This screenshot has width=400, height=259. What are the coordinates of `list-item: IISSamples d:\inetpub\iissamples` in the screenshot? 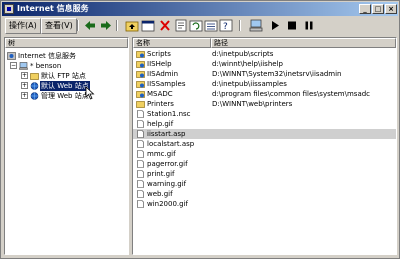 It's located at (264, 84).